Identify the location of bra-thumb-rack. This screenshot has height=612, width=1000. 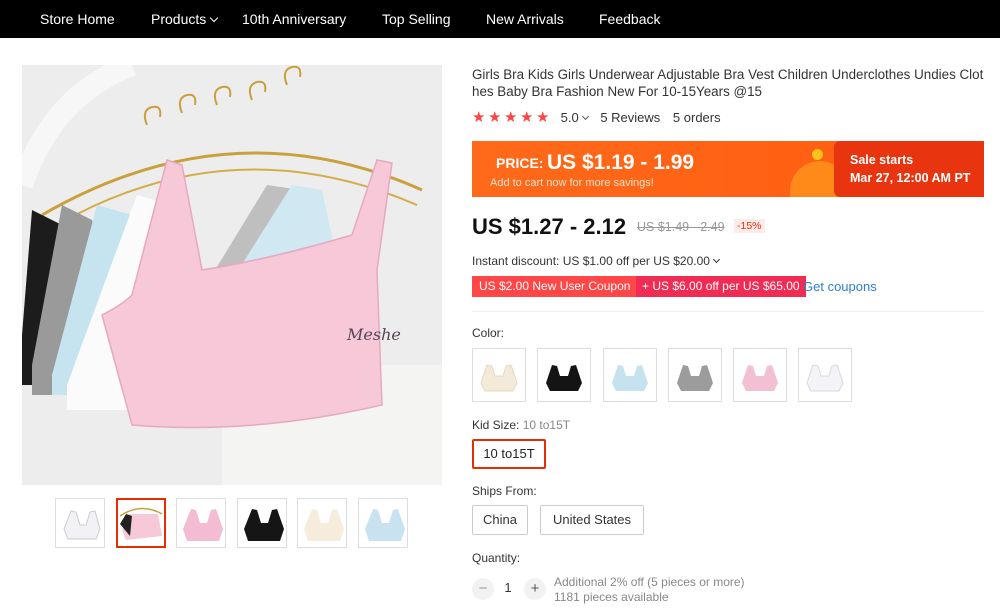
(141, 523).